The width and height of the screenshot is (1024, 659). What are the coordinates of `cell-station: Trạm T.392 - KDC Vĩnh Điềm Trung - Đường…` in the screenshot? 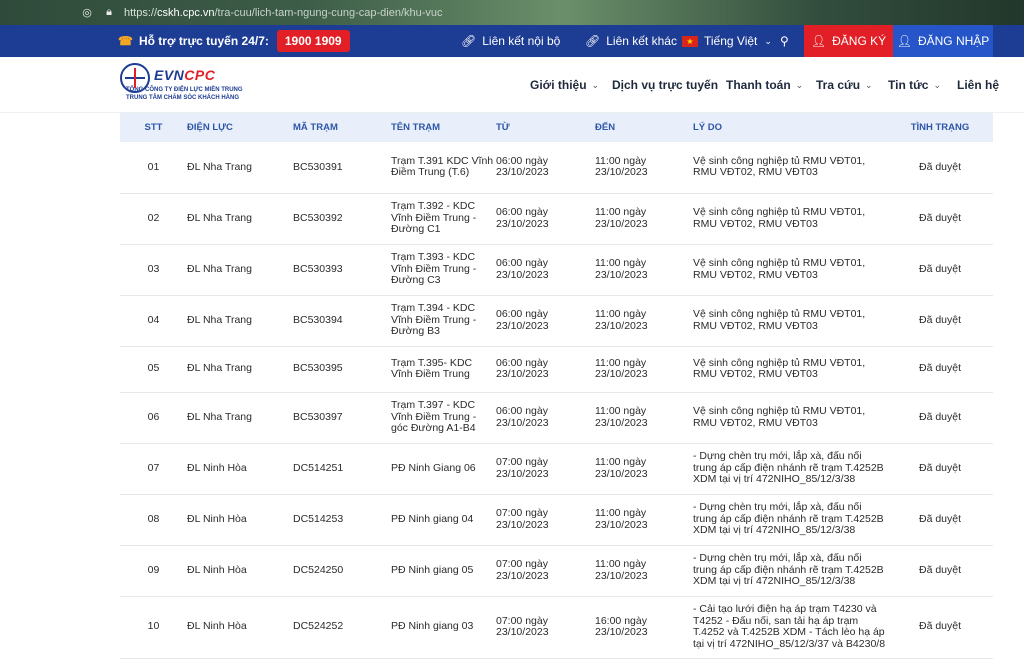 It's located at (443, 219).